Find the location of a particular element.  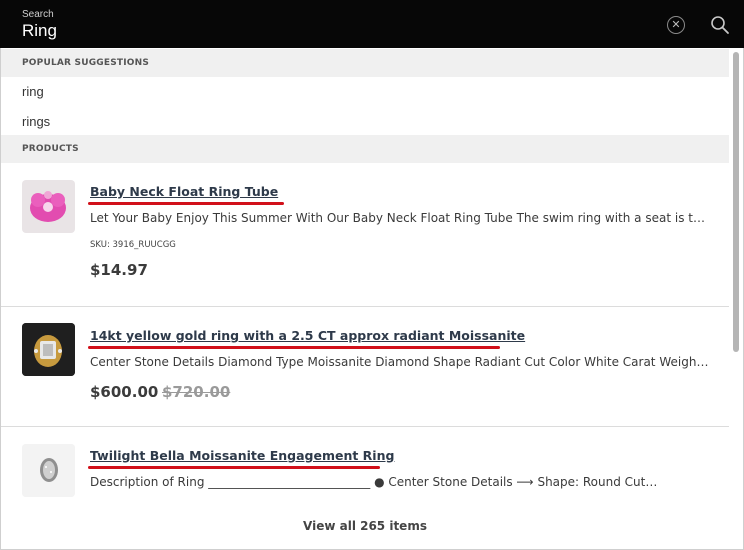

suggestion-item: rings is located at coordinates (36, 121).